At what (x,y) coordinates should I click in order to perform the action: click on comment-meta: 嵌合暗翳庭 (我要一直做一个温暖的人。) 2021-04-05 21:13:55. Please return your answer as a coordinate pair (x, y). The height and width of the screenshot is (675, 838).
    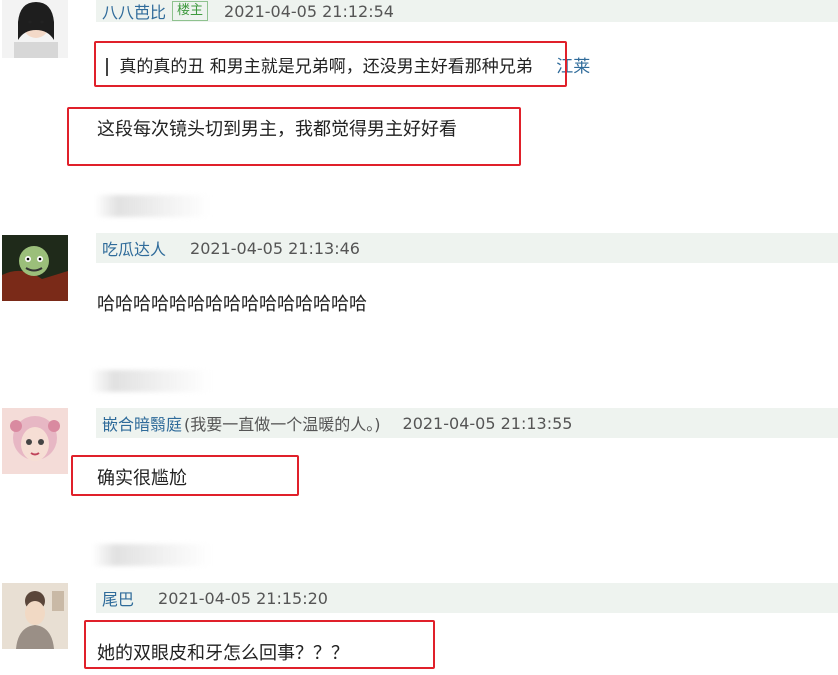
    Looking at the image, I should click on (467, 423).